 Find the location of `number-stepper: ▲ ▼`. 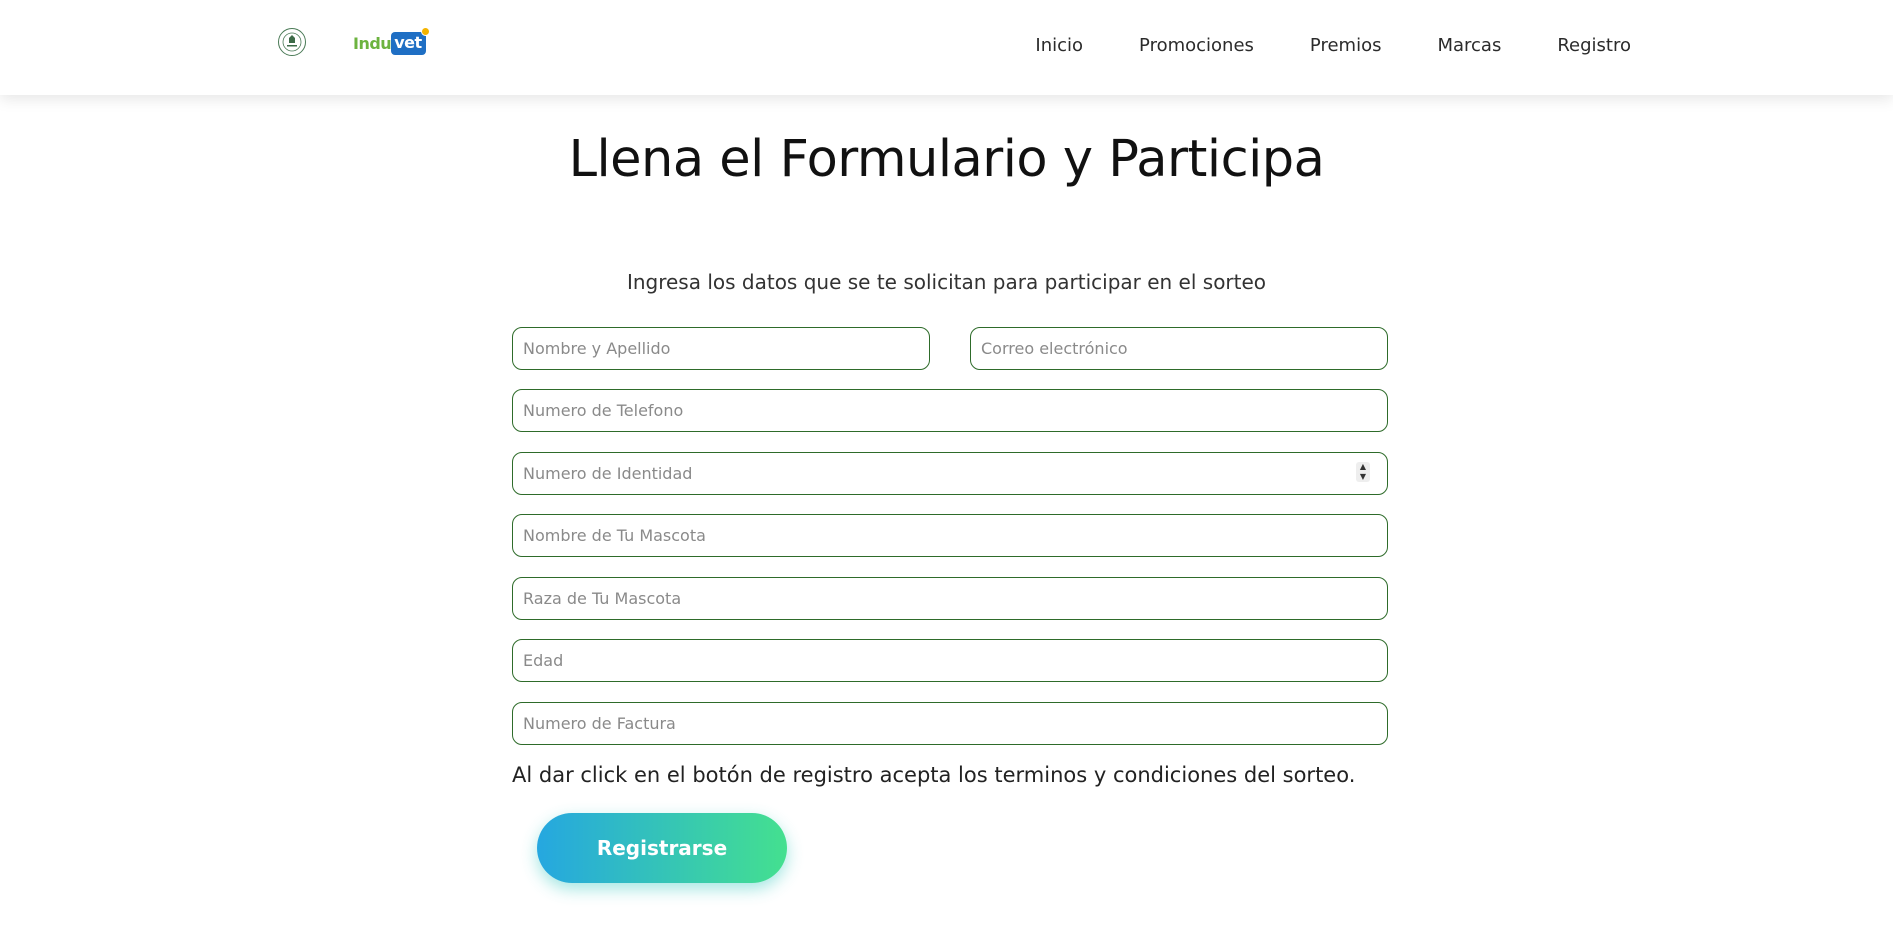

number-stepper: ▲ ▼ is located at coordinates (1363, 472).